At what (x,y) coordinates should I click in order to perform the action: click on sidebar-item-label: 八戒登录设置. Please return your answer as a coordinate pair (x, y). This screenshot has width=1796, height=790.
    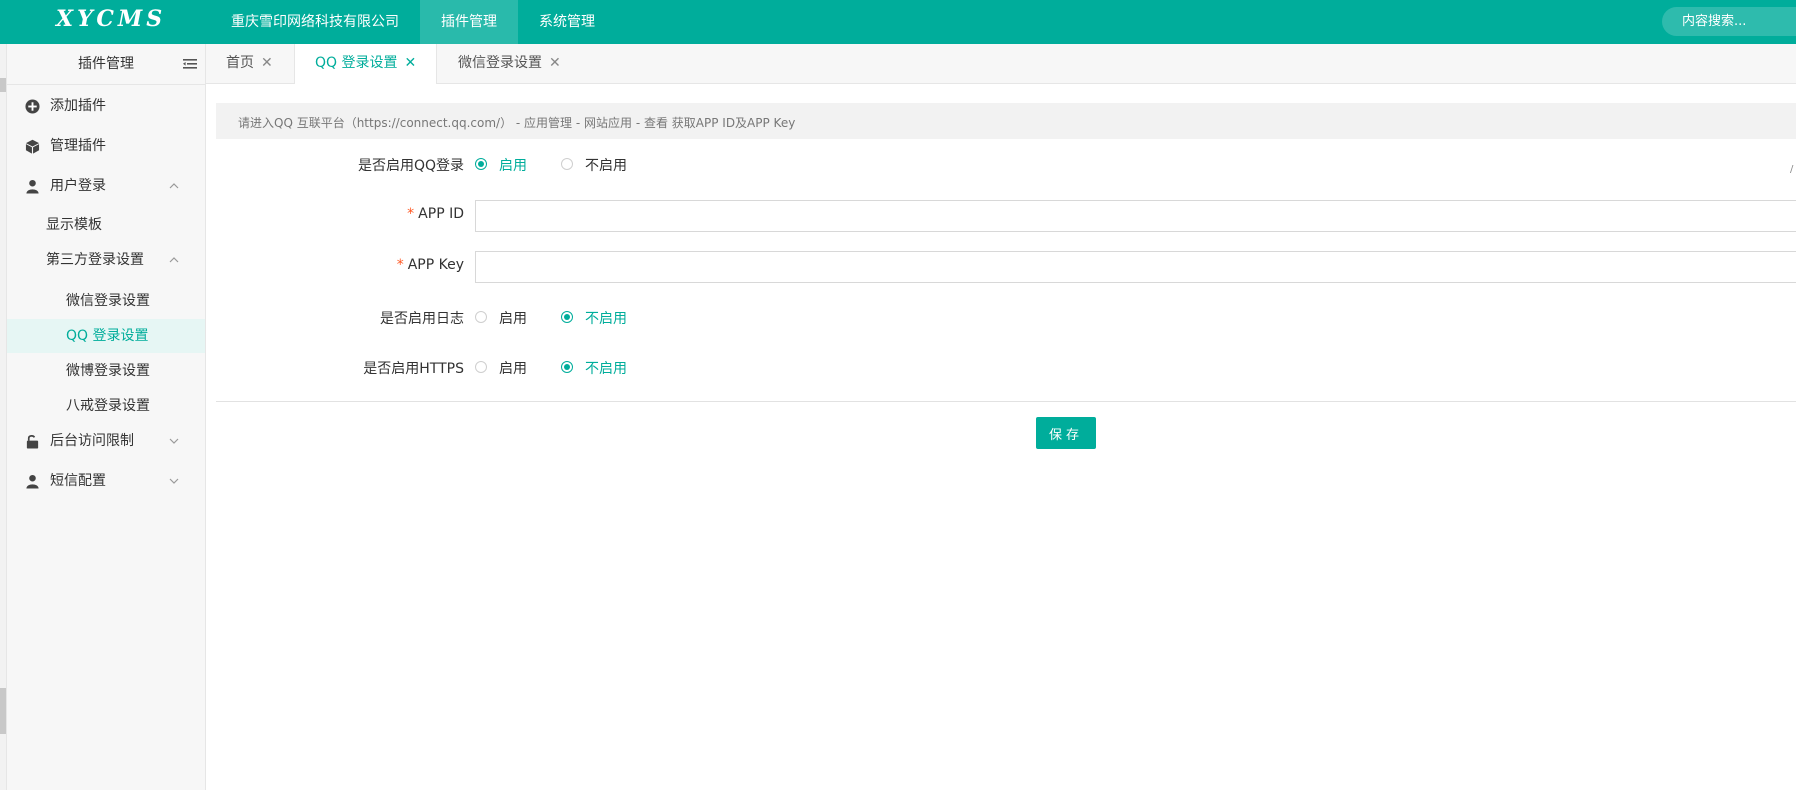
    Looking at the image, I should click on (108, 406).